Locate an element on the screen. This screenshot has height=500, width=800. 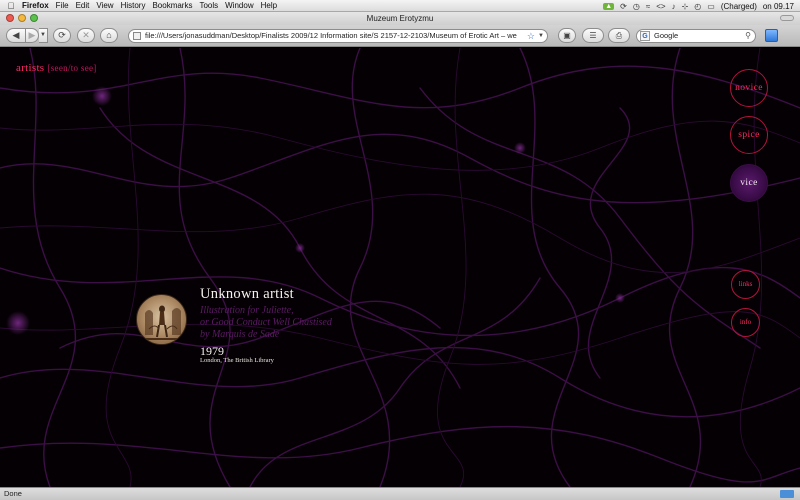
window-titlebar: Muzeum Erotyzmu is located at coordinates (400, 18).